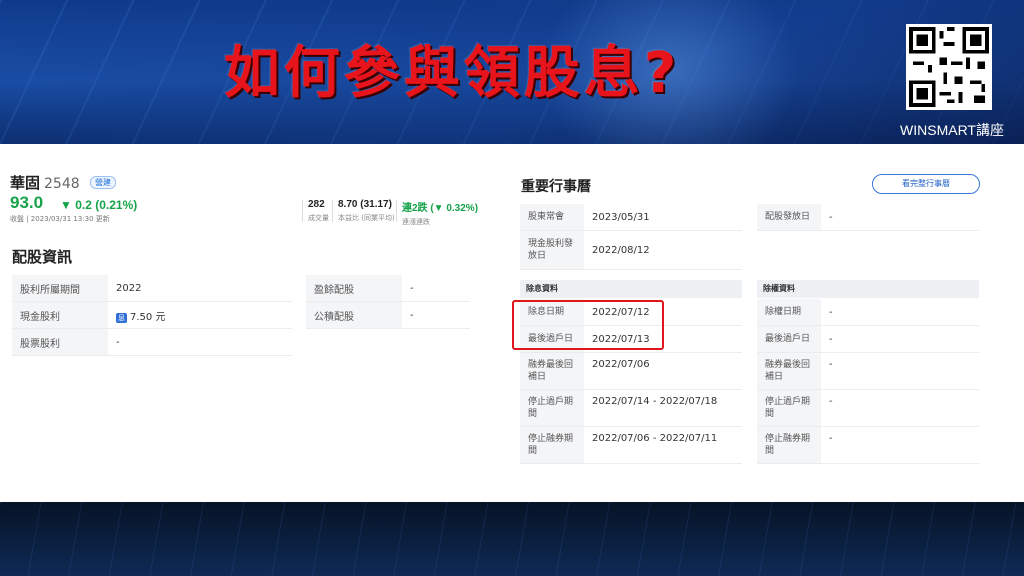 Image resolution: width=1024 pixels, height=576 pixels. What do you see at coordinates (316, 204) in the screenshot?
I see `stat-value: 282` at bounding box center [316, 204].